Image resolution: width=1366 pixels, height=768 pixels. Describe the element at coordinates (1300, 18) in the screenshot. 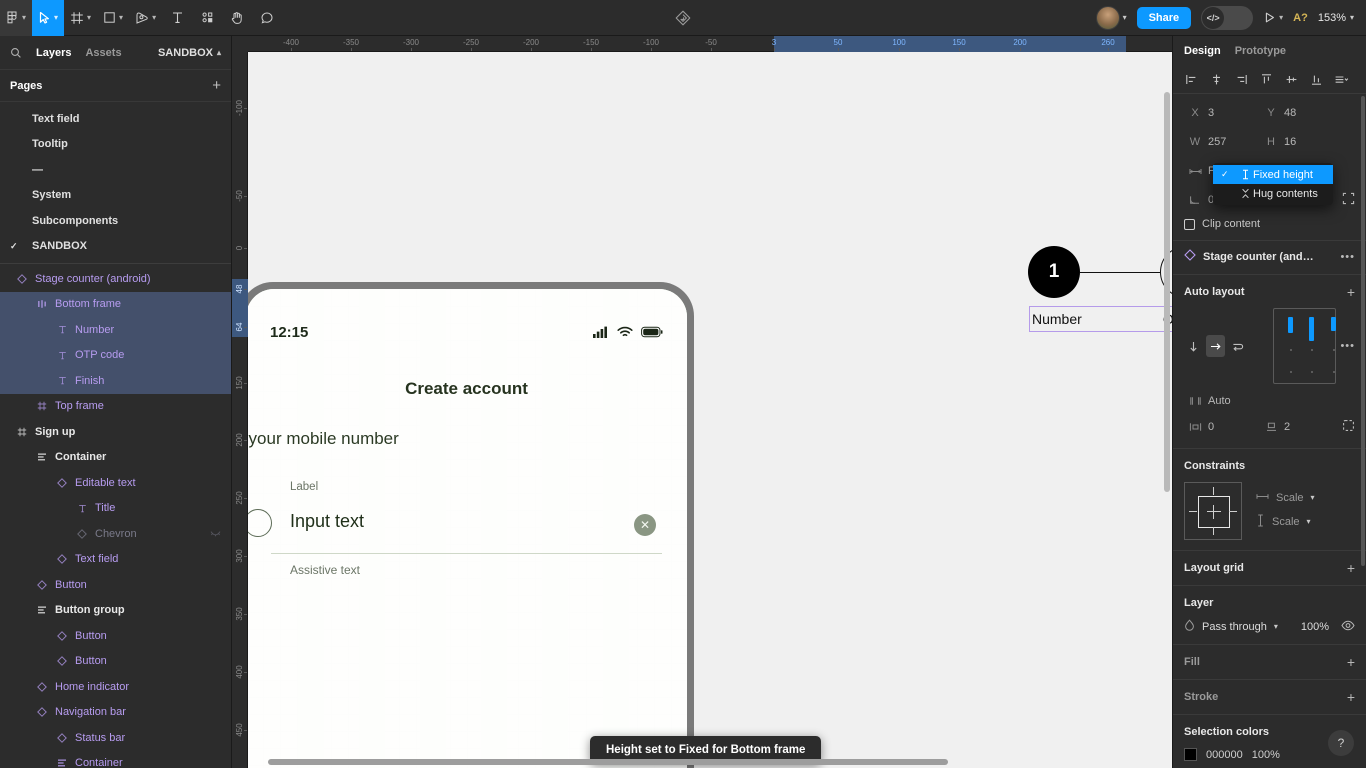

I see `accessibility-button: A?` at that location.